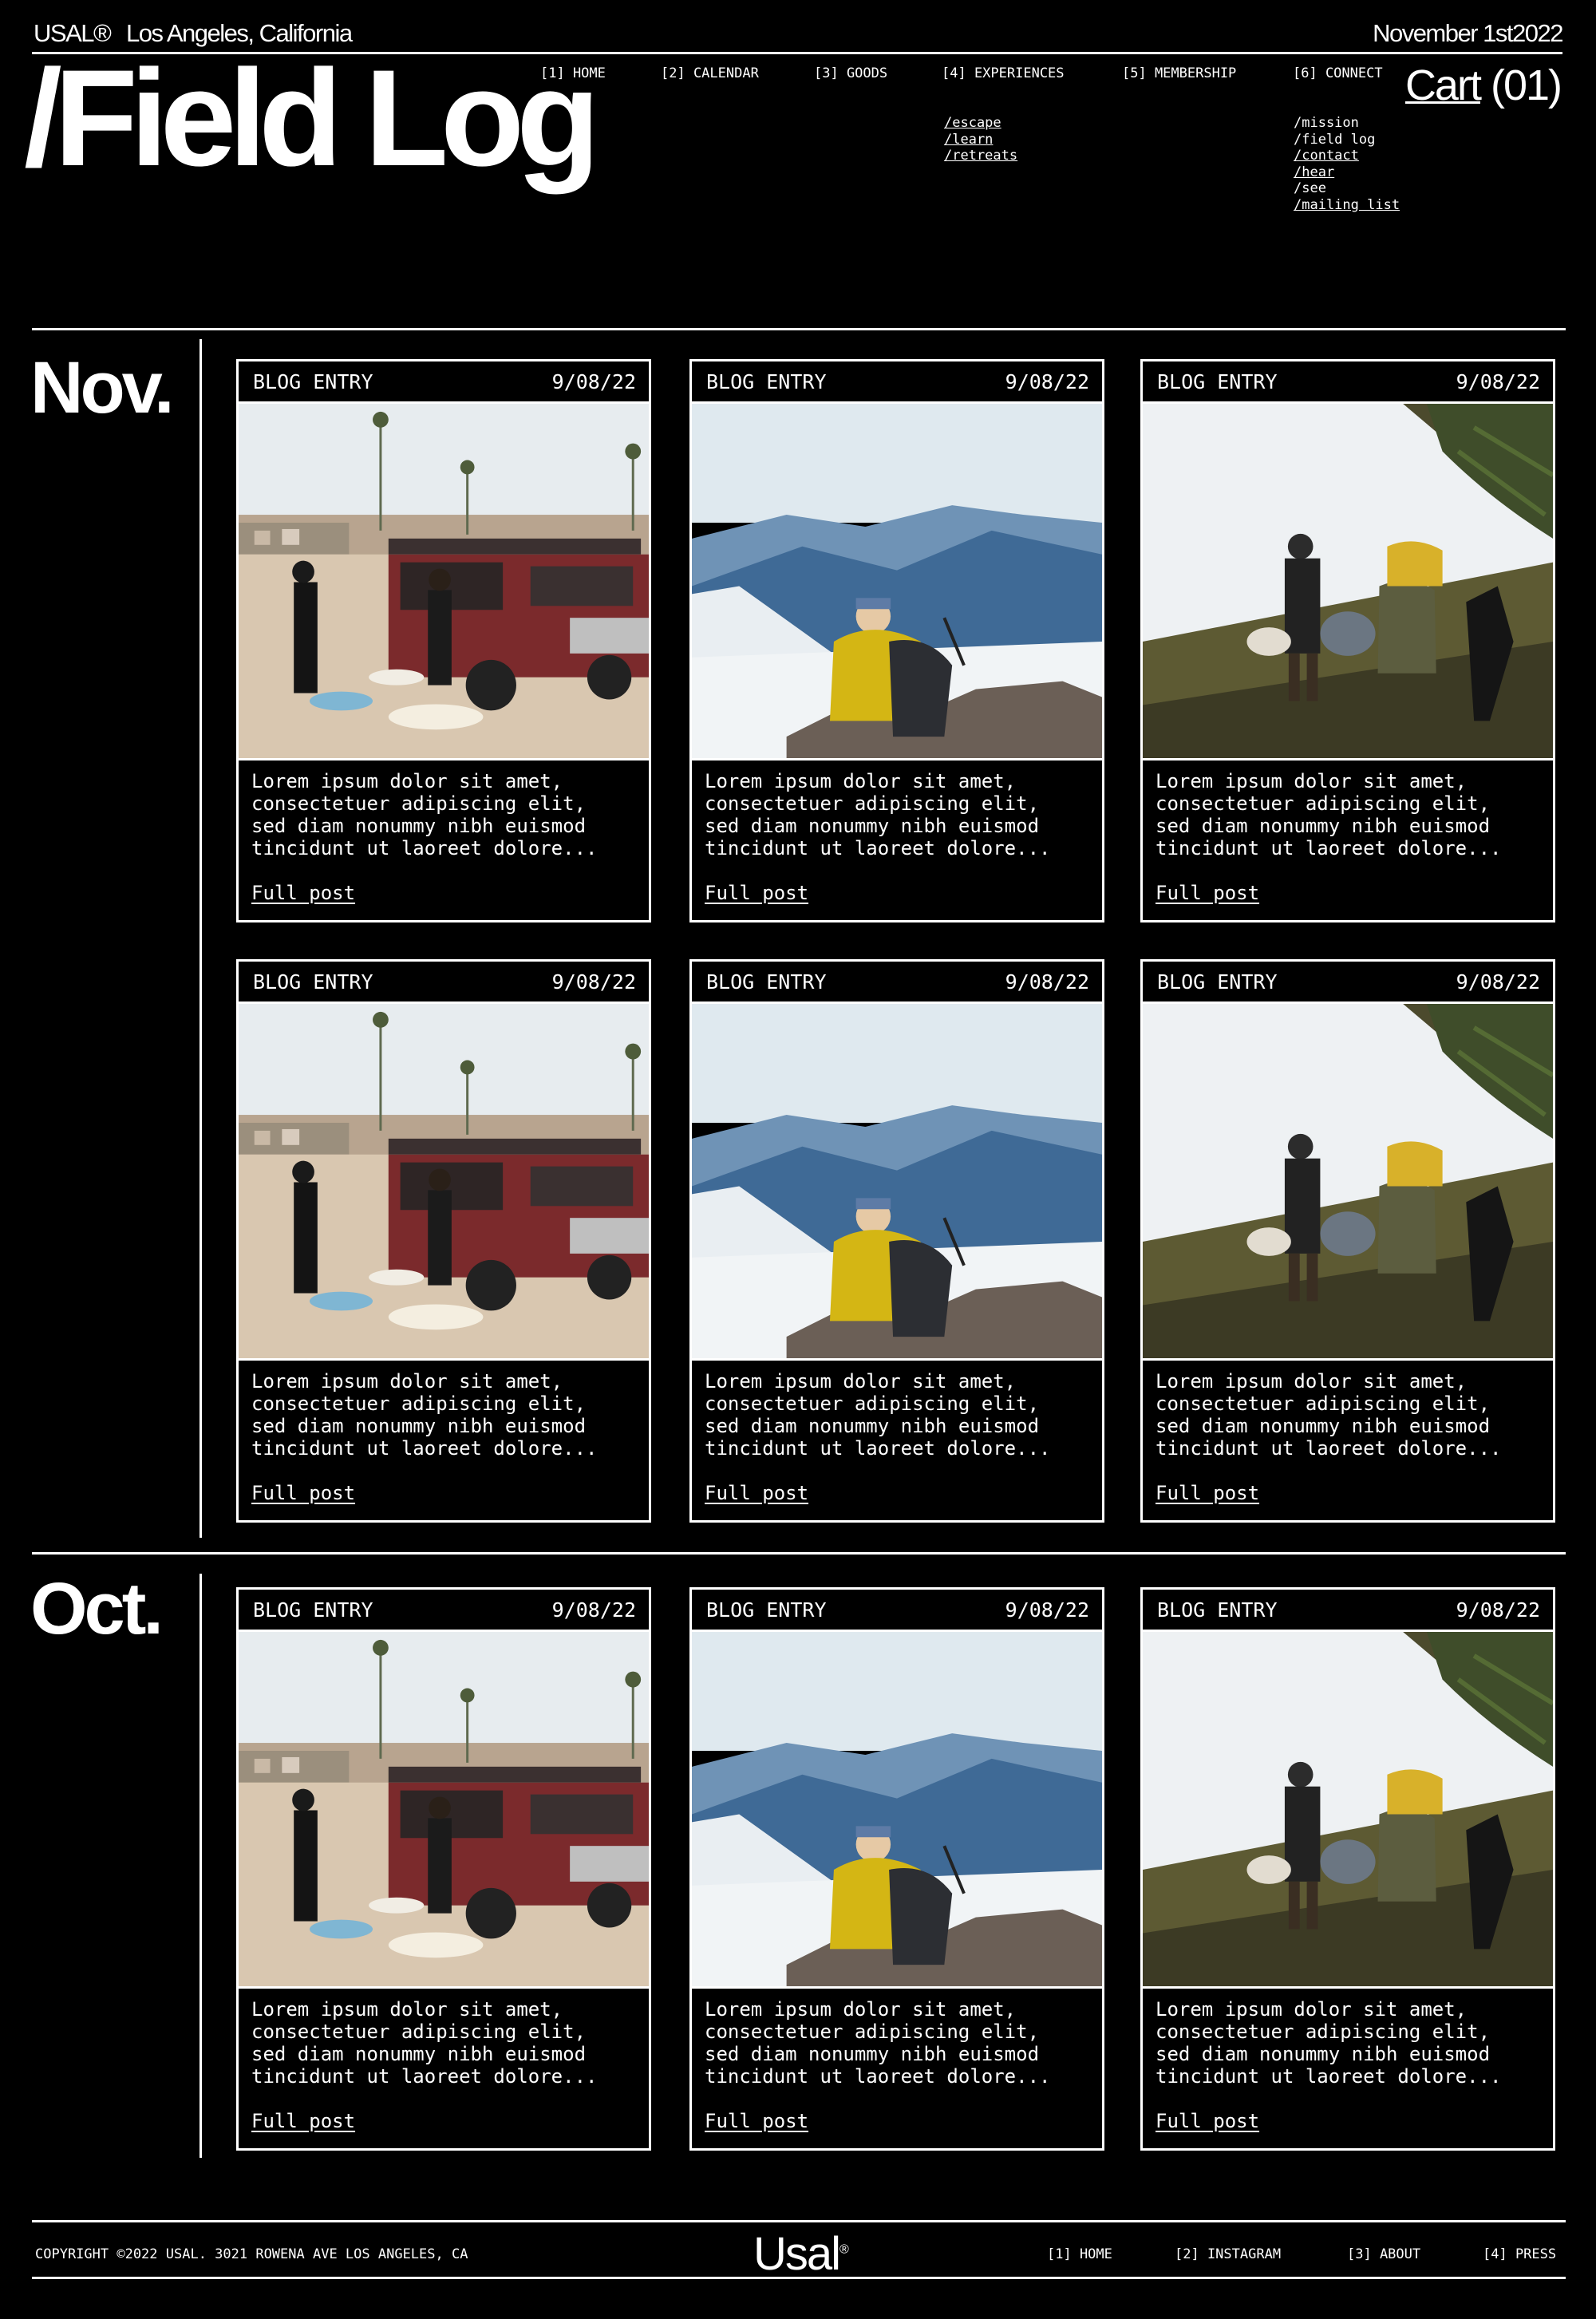  I want to click on submenu-item-contact: /contact, so click(1347, 156).